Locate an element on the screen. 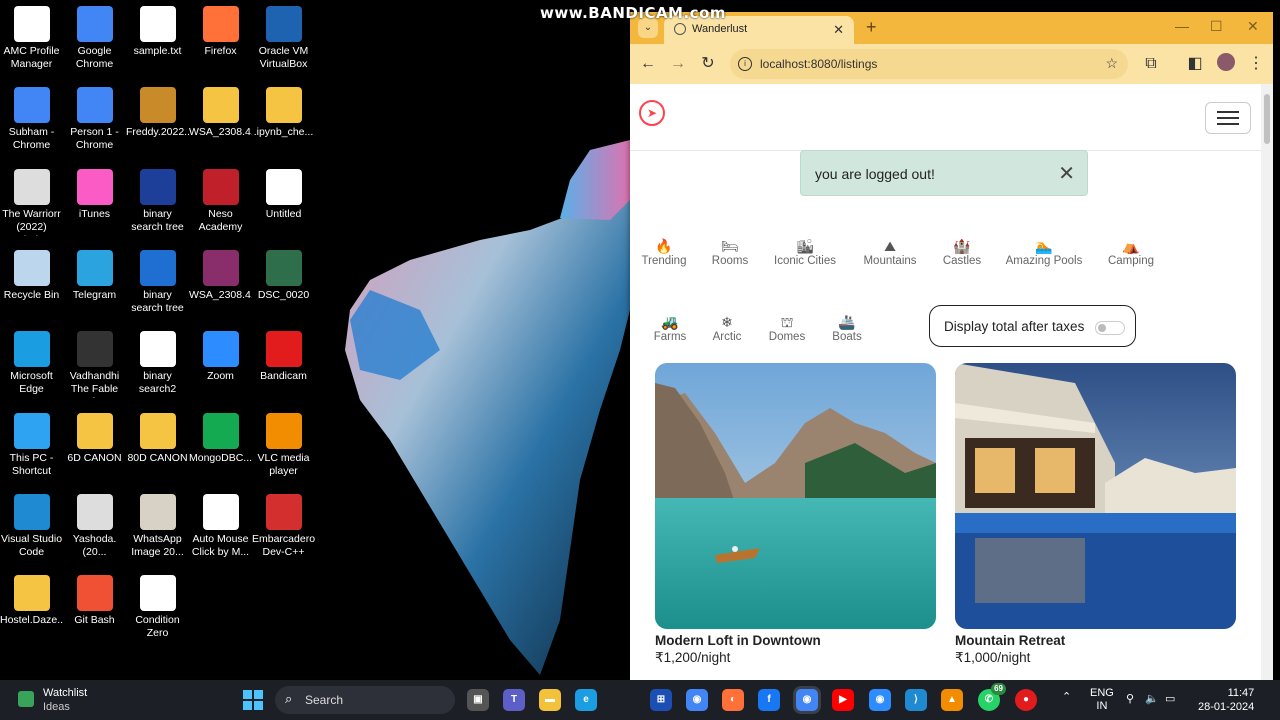 The width and height of the screenshot is (1280, 720). maximize-button: ☐ is located at coordinates (1216, 26).